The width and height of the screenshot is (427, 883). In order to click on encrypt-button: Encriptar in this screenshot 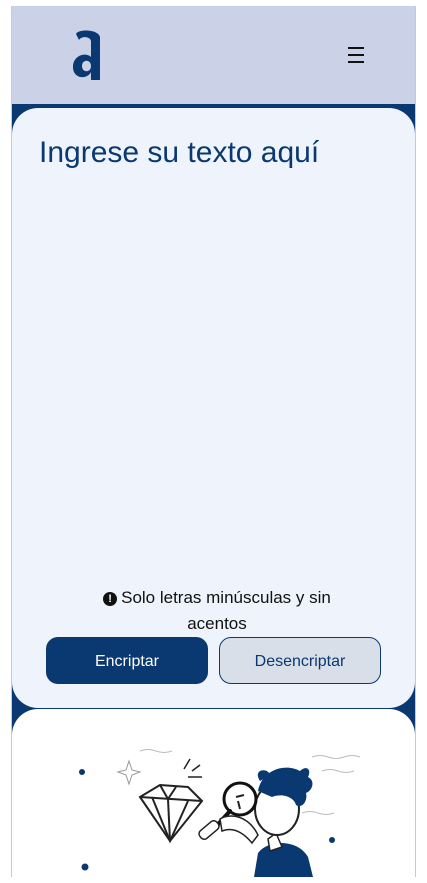, I will do `click(127, 660)`.